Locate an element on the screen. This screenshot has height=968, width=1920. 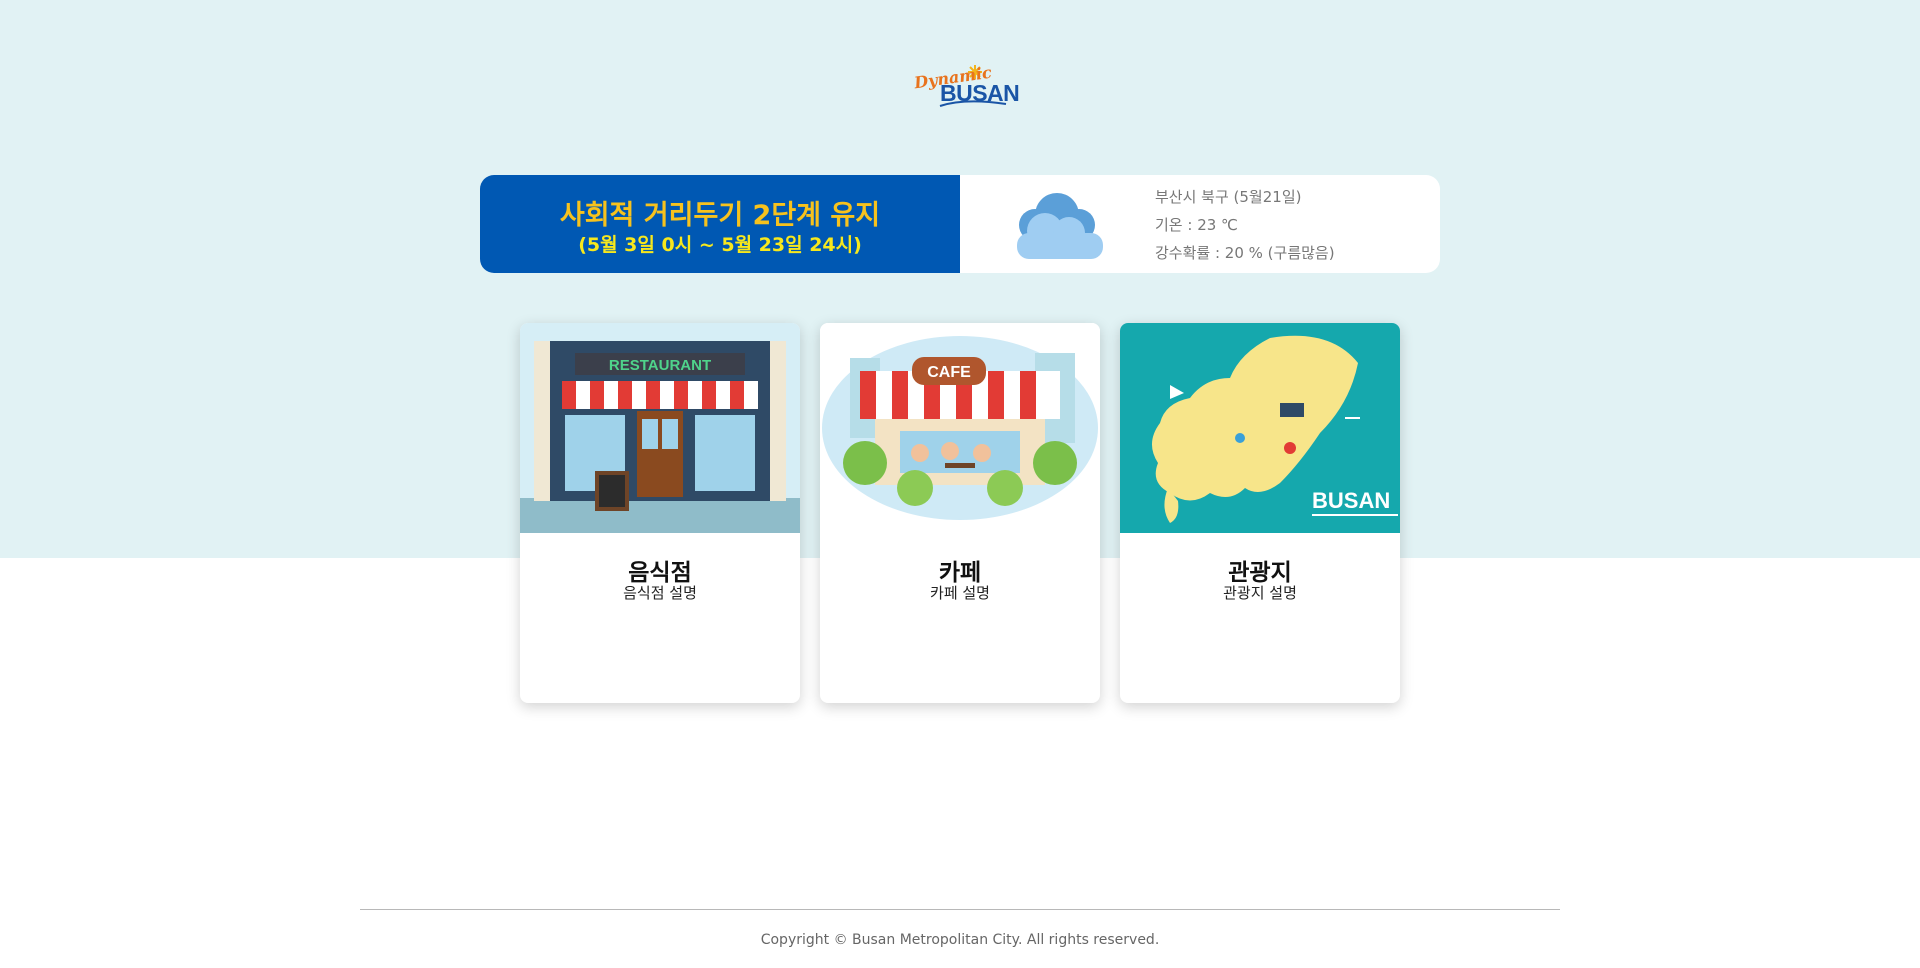
distancing-notice: 사회적 거리두기 2단계 유지 (5월 3일 0시 ~ 5월 23일 24시) is located at coordinates (720, 224).